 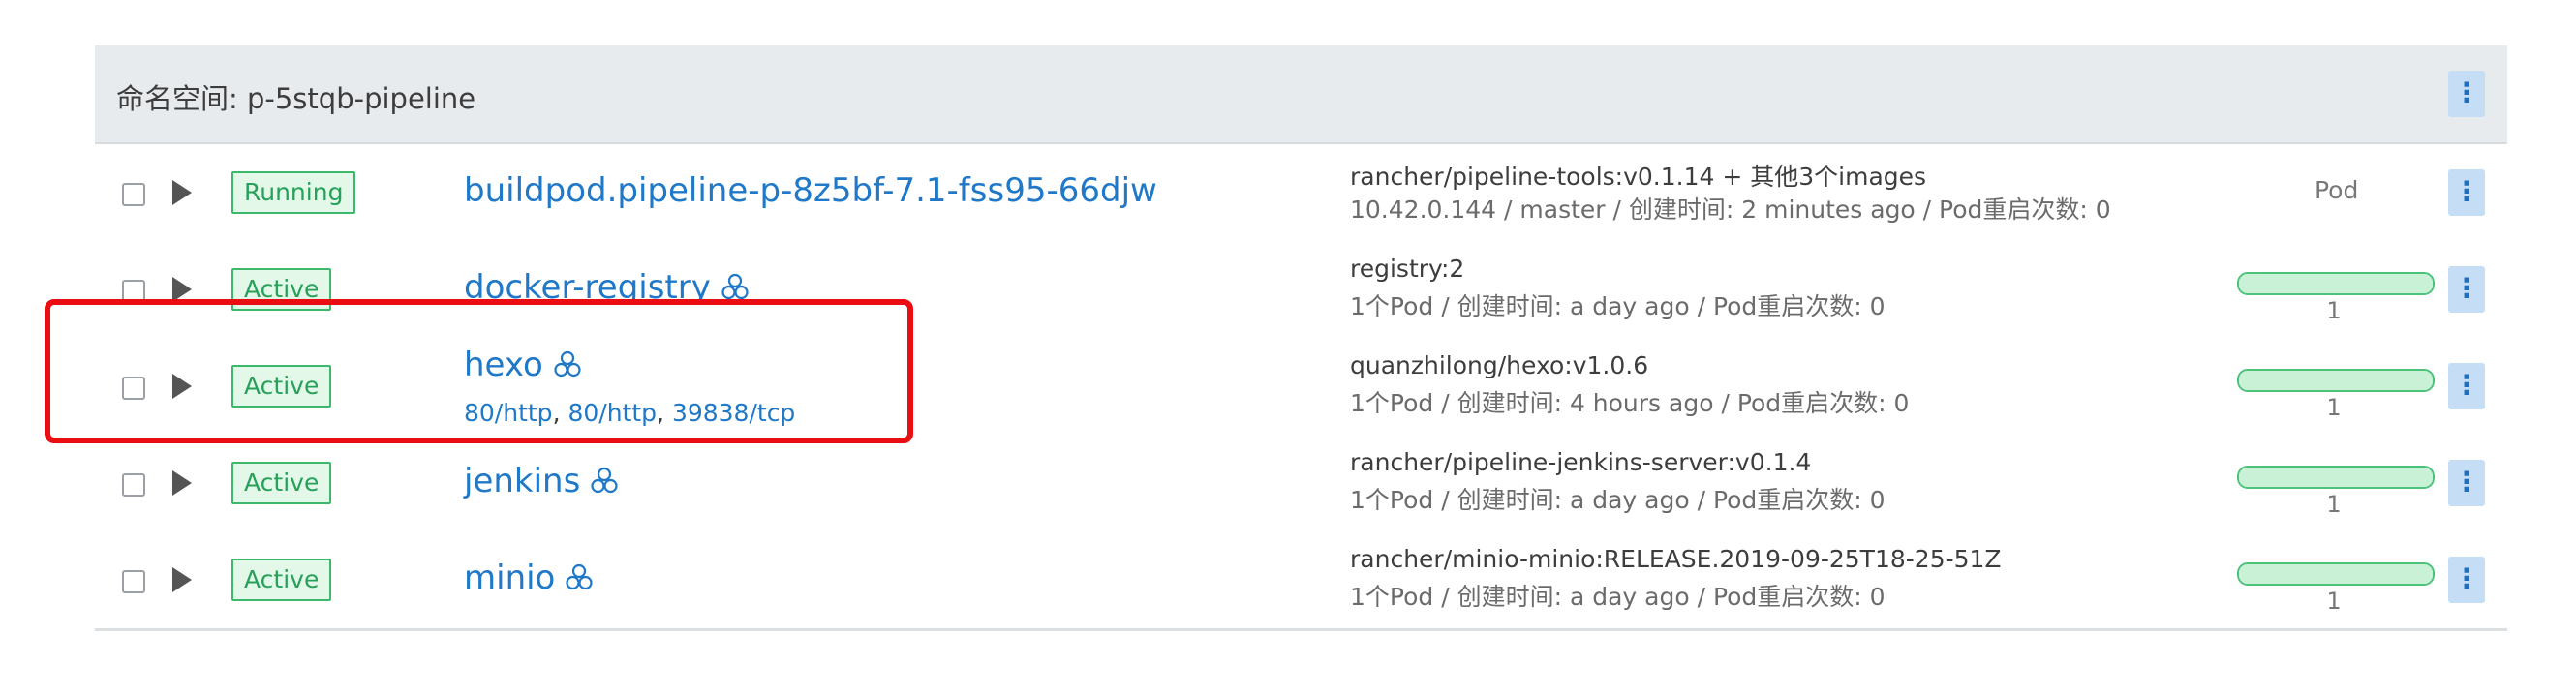 I want to click on workload-kind-label: Pod, so click(x=2337, y=190).